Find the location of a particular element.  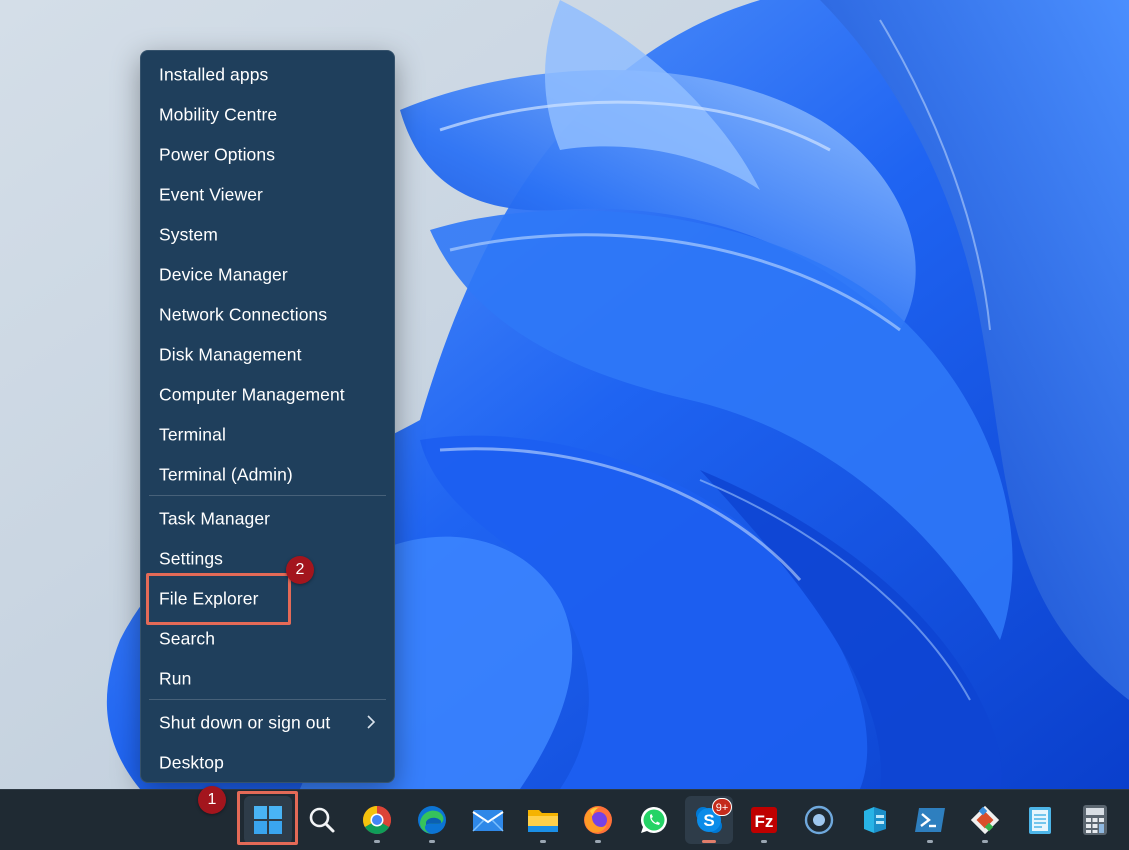

menu-item-label: Run is located at coordinates (175, 678).